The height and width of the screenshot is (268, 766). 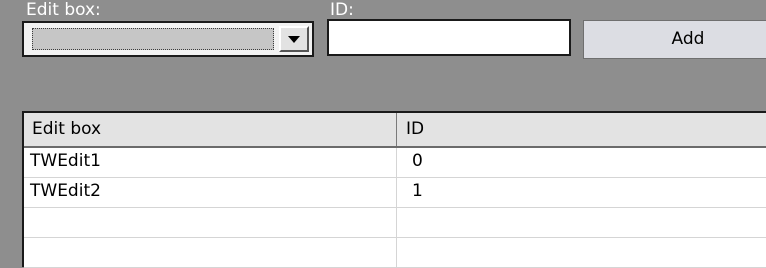 I want to click on column-header-id: ID, so click(x=582, y=129).